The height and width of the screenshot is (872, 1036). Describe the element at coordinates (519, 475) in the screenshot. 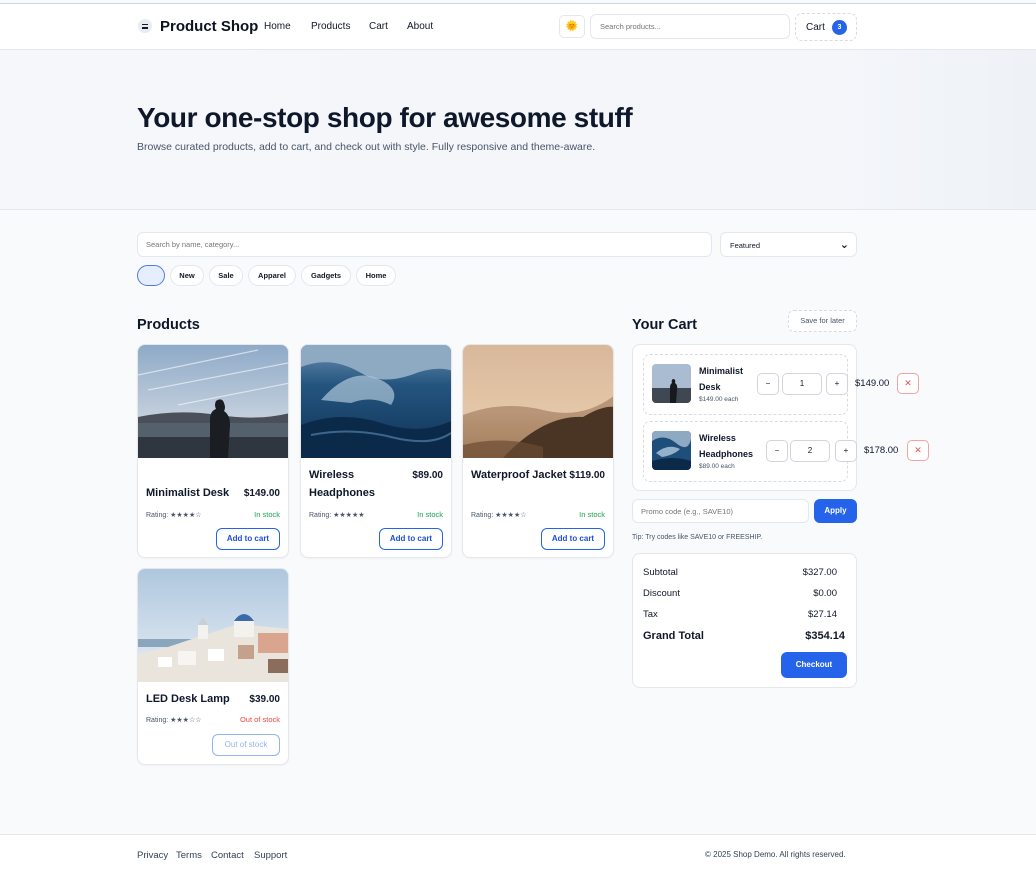

I see `product-name: Waterproof Jacket` at that location.